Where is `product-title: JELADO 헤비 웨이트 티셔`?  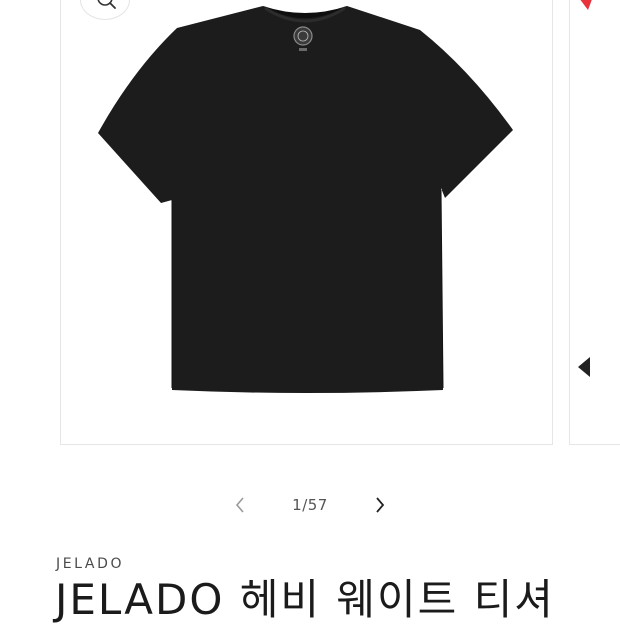
product-title: JELADO 헤비 웨이트 티셔 is located at coordinates (305, 599).